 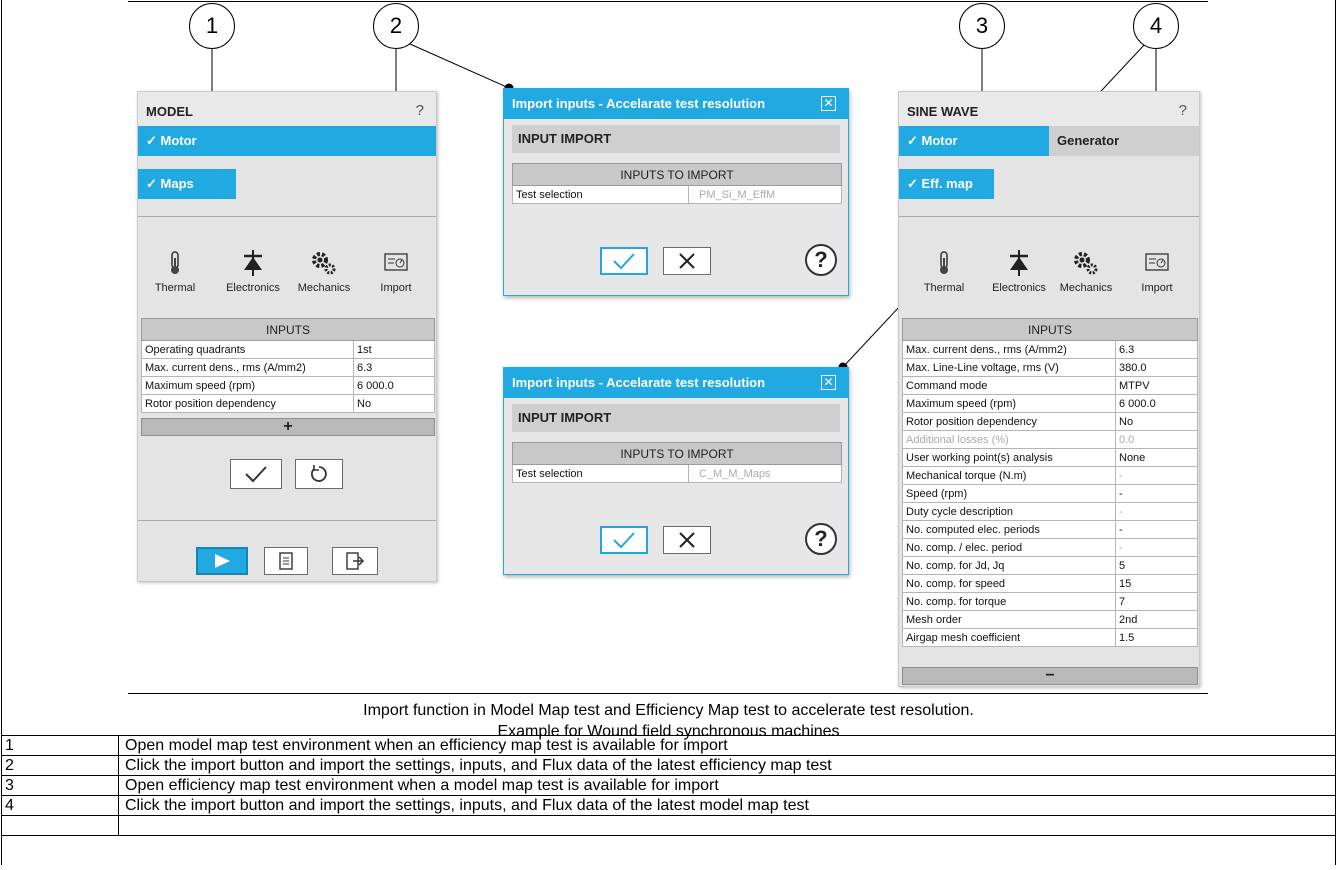 I want to click on export-button, so click(x=355, y=561).